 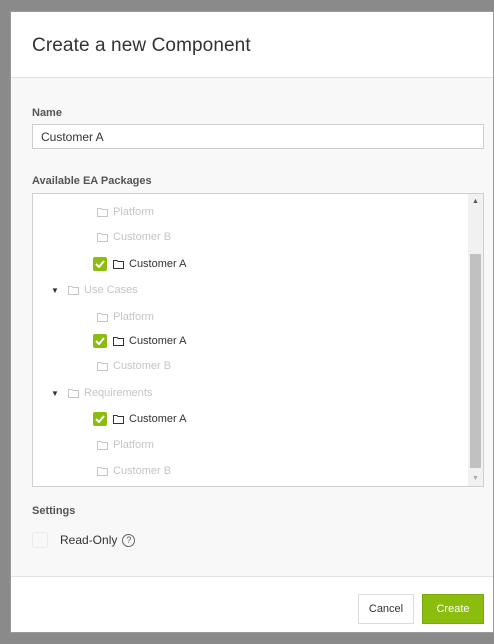 What do you see at coordinates (54, 511) in the screenshot?
I see `settings-label: Settings` at bounding box center [54, 511].